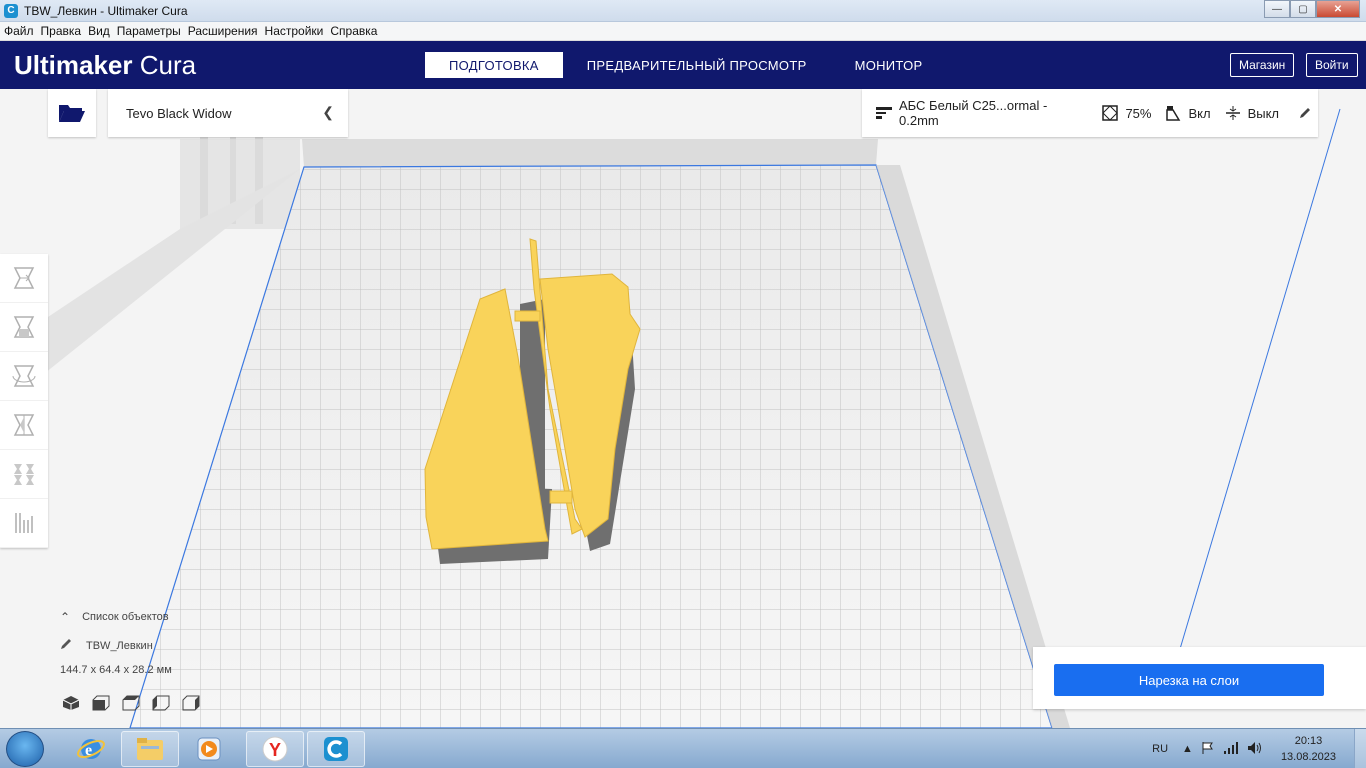 This screenshot has height=768, width=1366. I want to click on app-logo: Ultimaker Cura, so click(105, 65).